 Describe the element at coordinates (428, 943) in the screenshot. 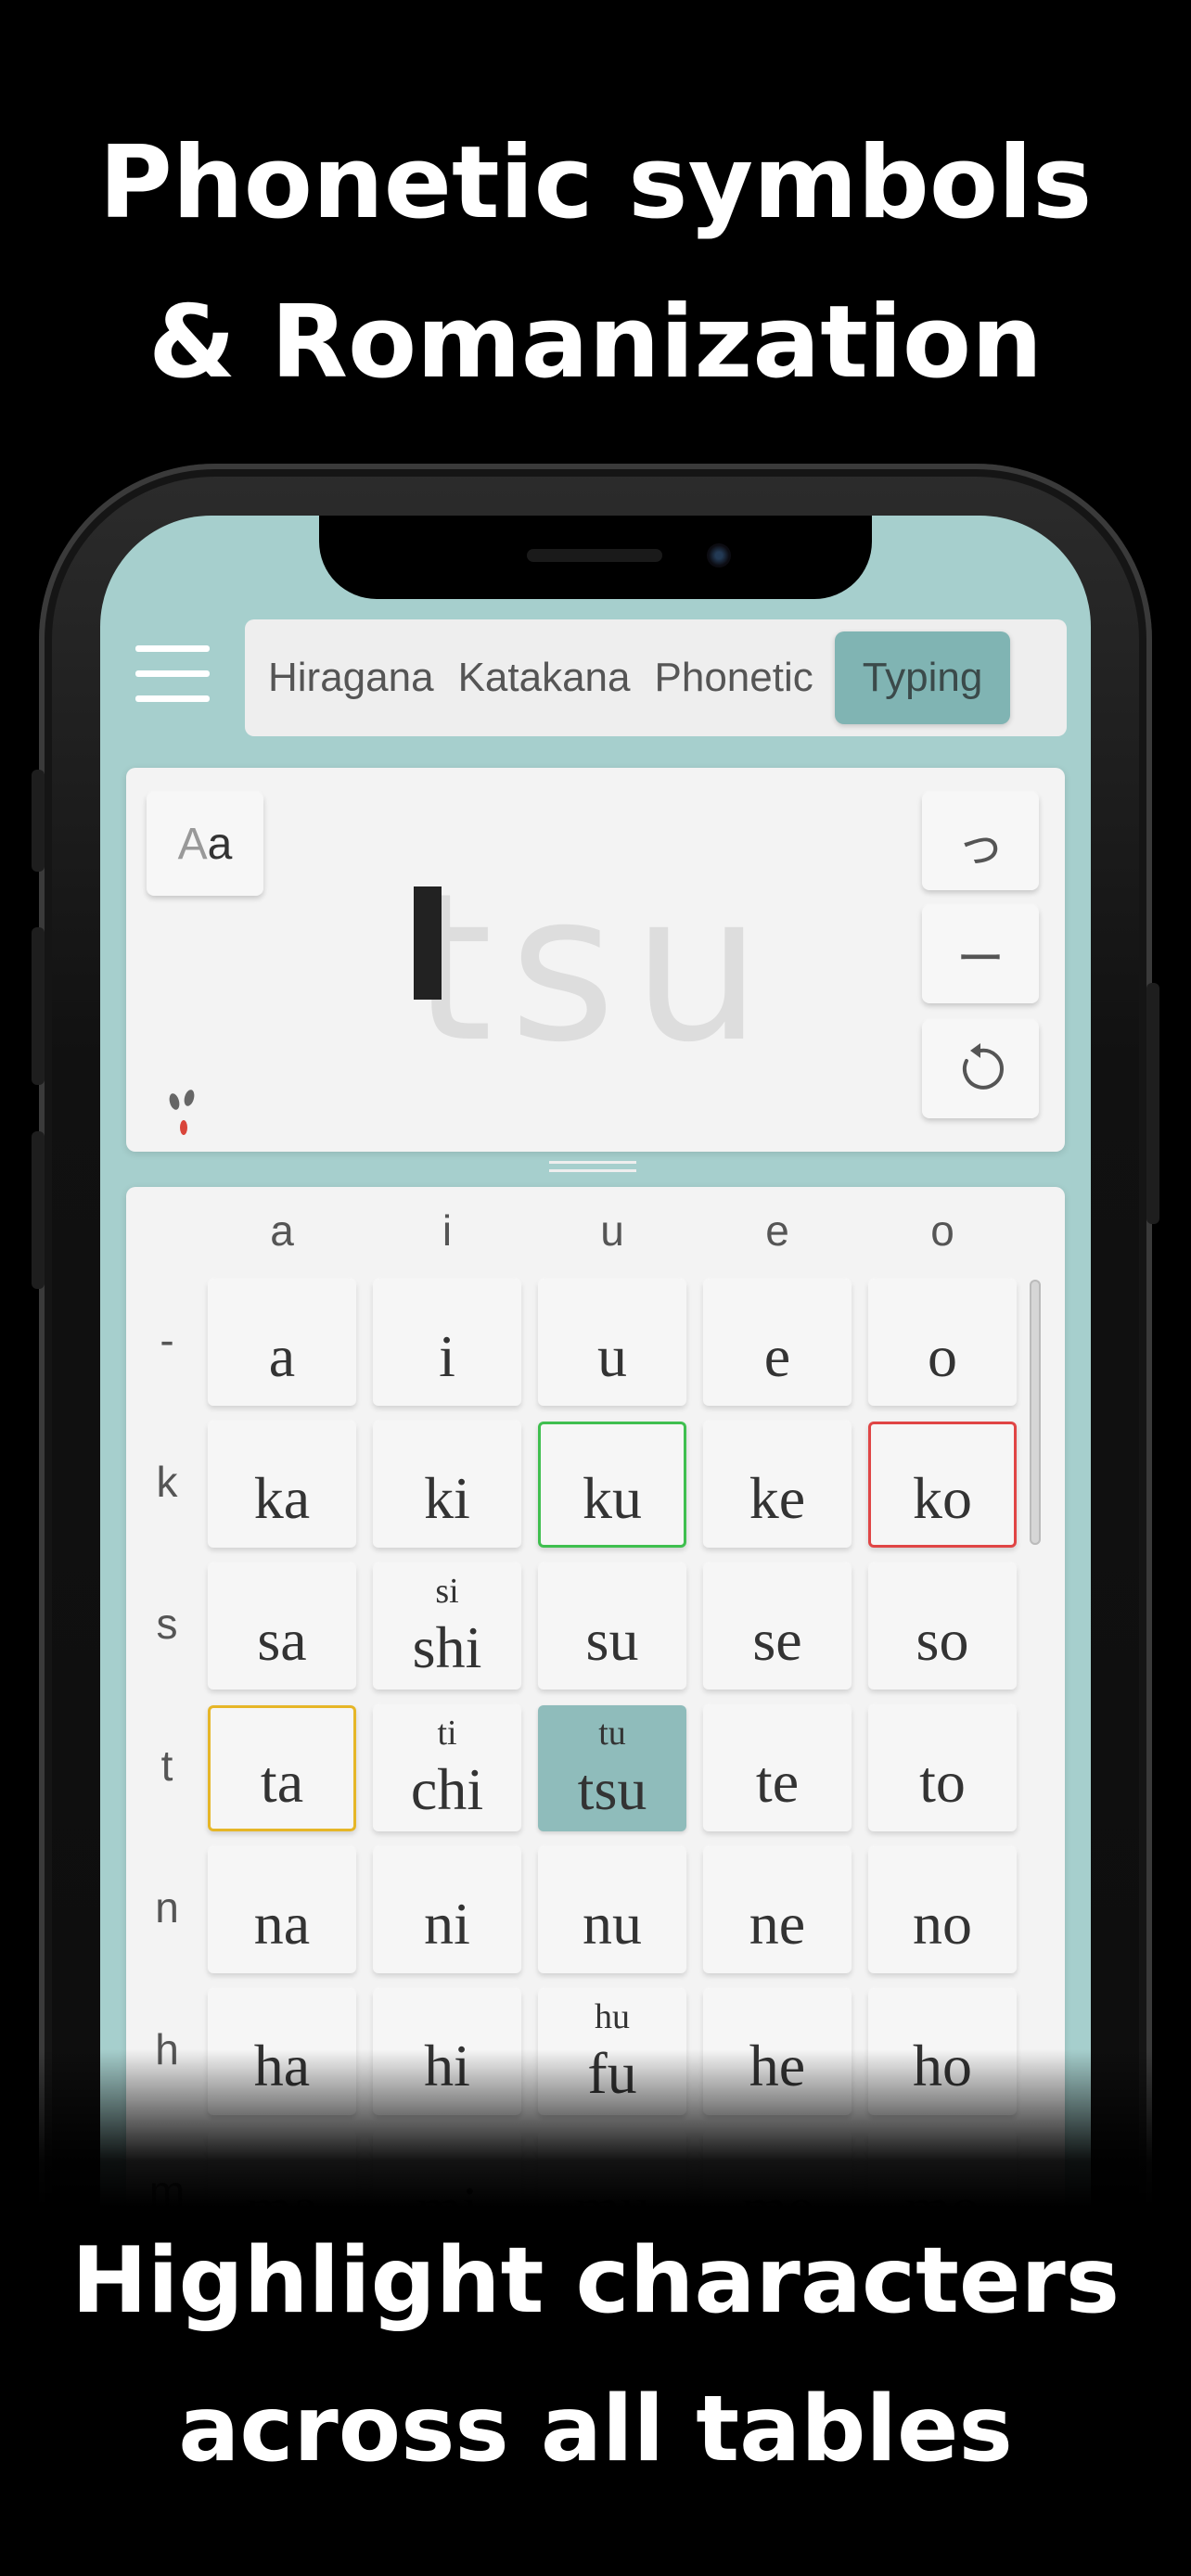

I see `text-cursor` at that location.